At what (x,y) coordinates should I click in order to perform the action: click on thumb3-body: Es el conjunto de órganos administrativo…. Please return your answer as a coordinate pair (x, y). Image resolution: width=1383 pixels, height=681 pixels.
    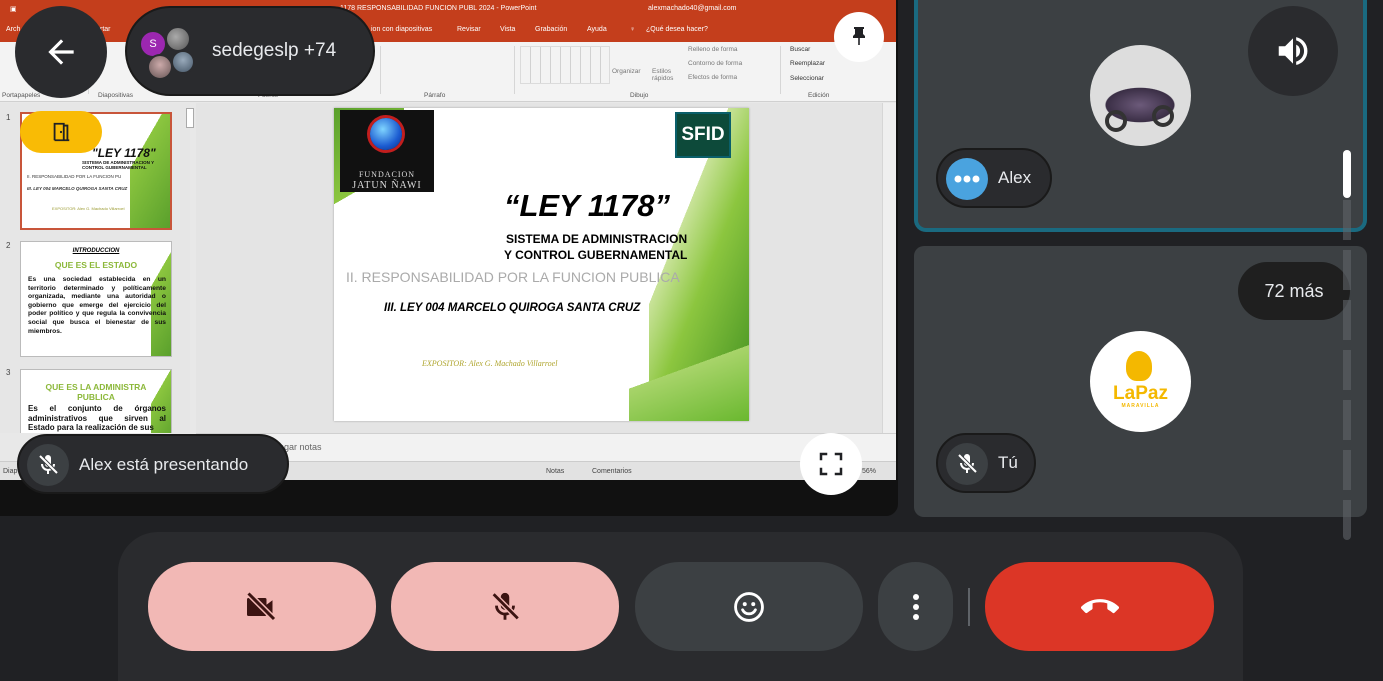
    Looking at the image, I should click on (97, 418).